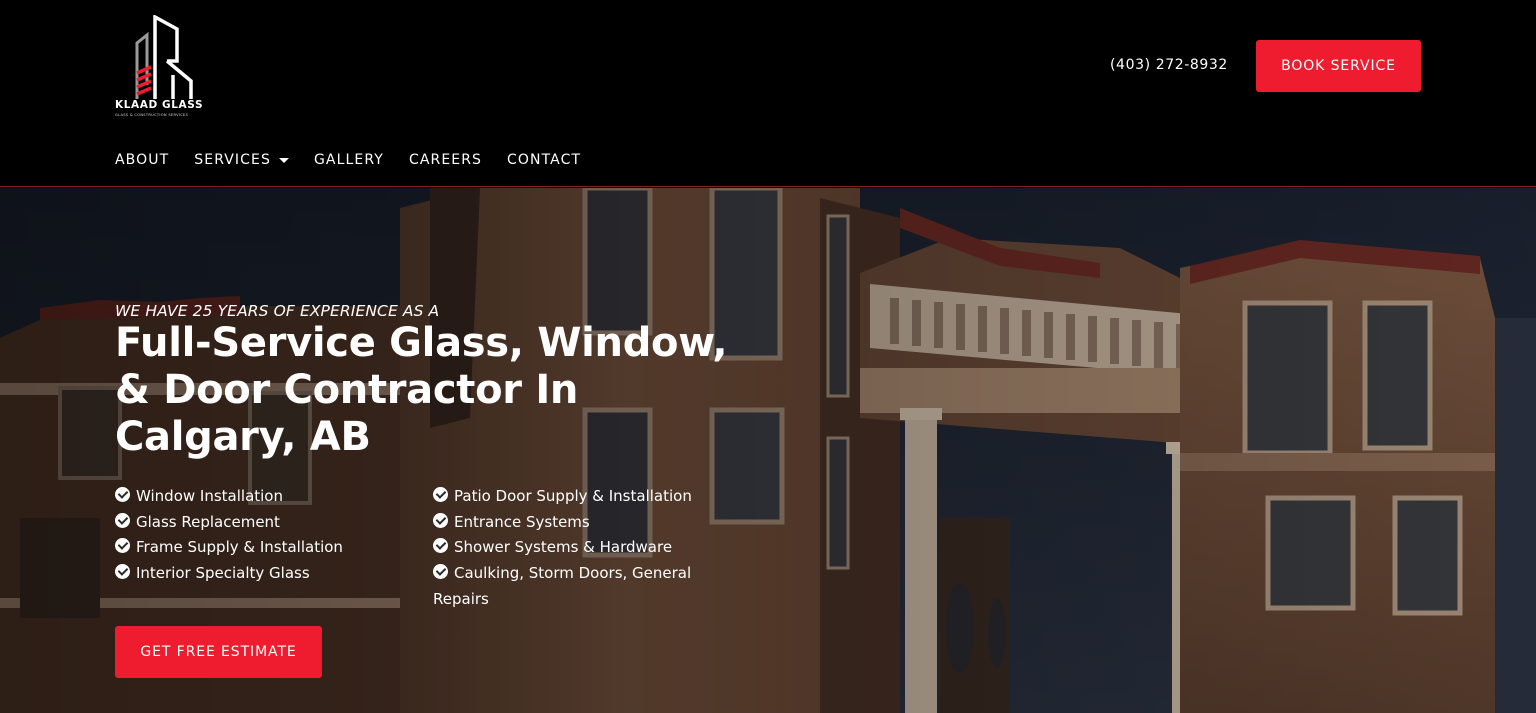 The image size is (1536, 713). What do you see at coordinates (522, 521) in the screenshot?
I see `service-label: Entrance Systems` at bounding box center [522, 521].